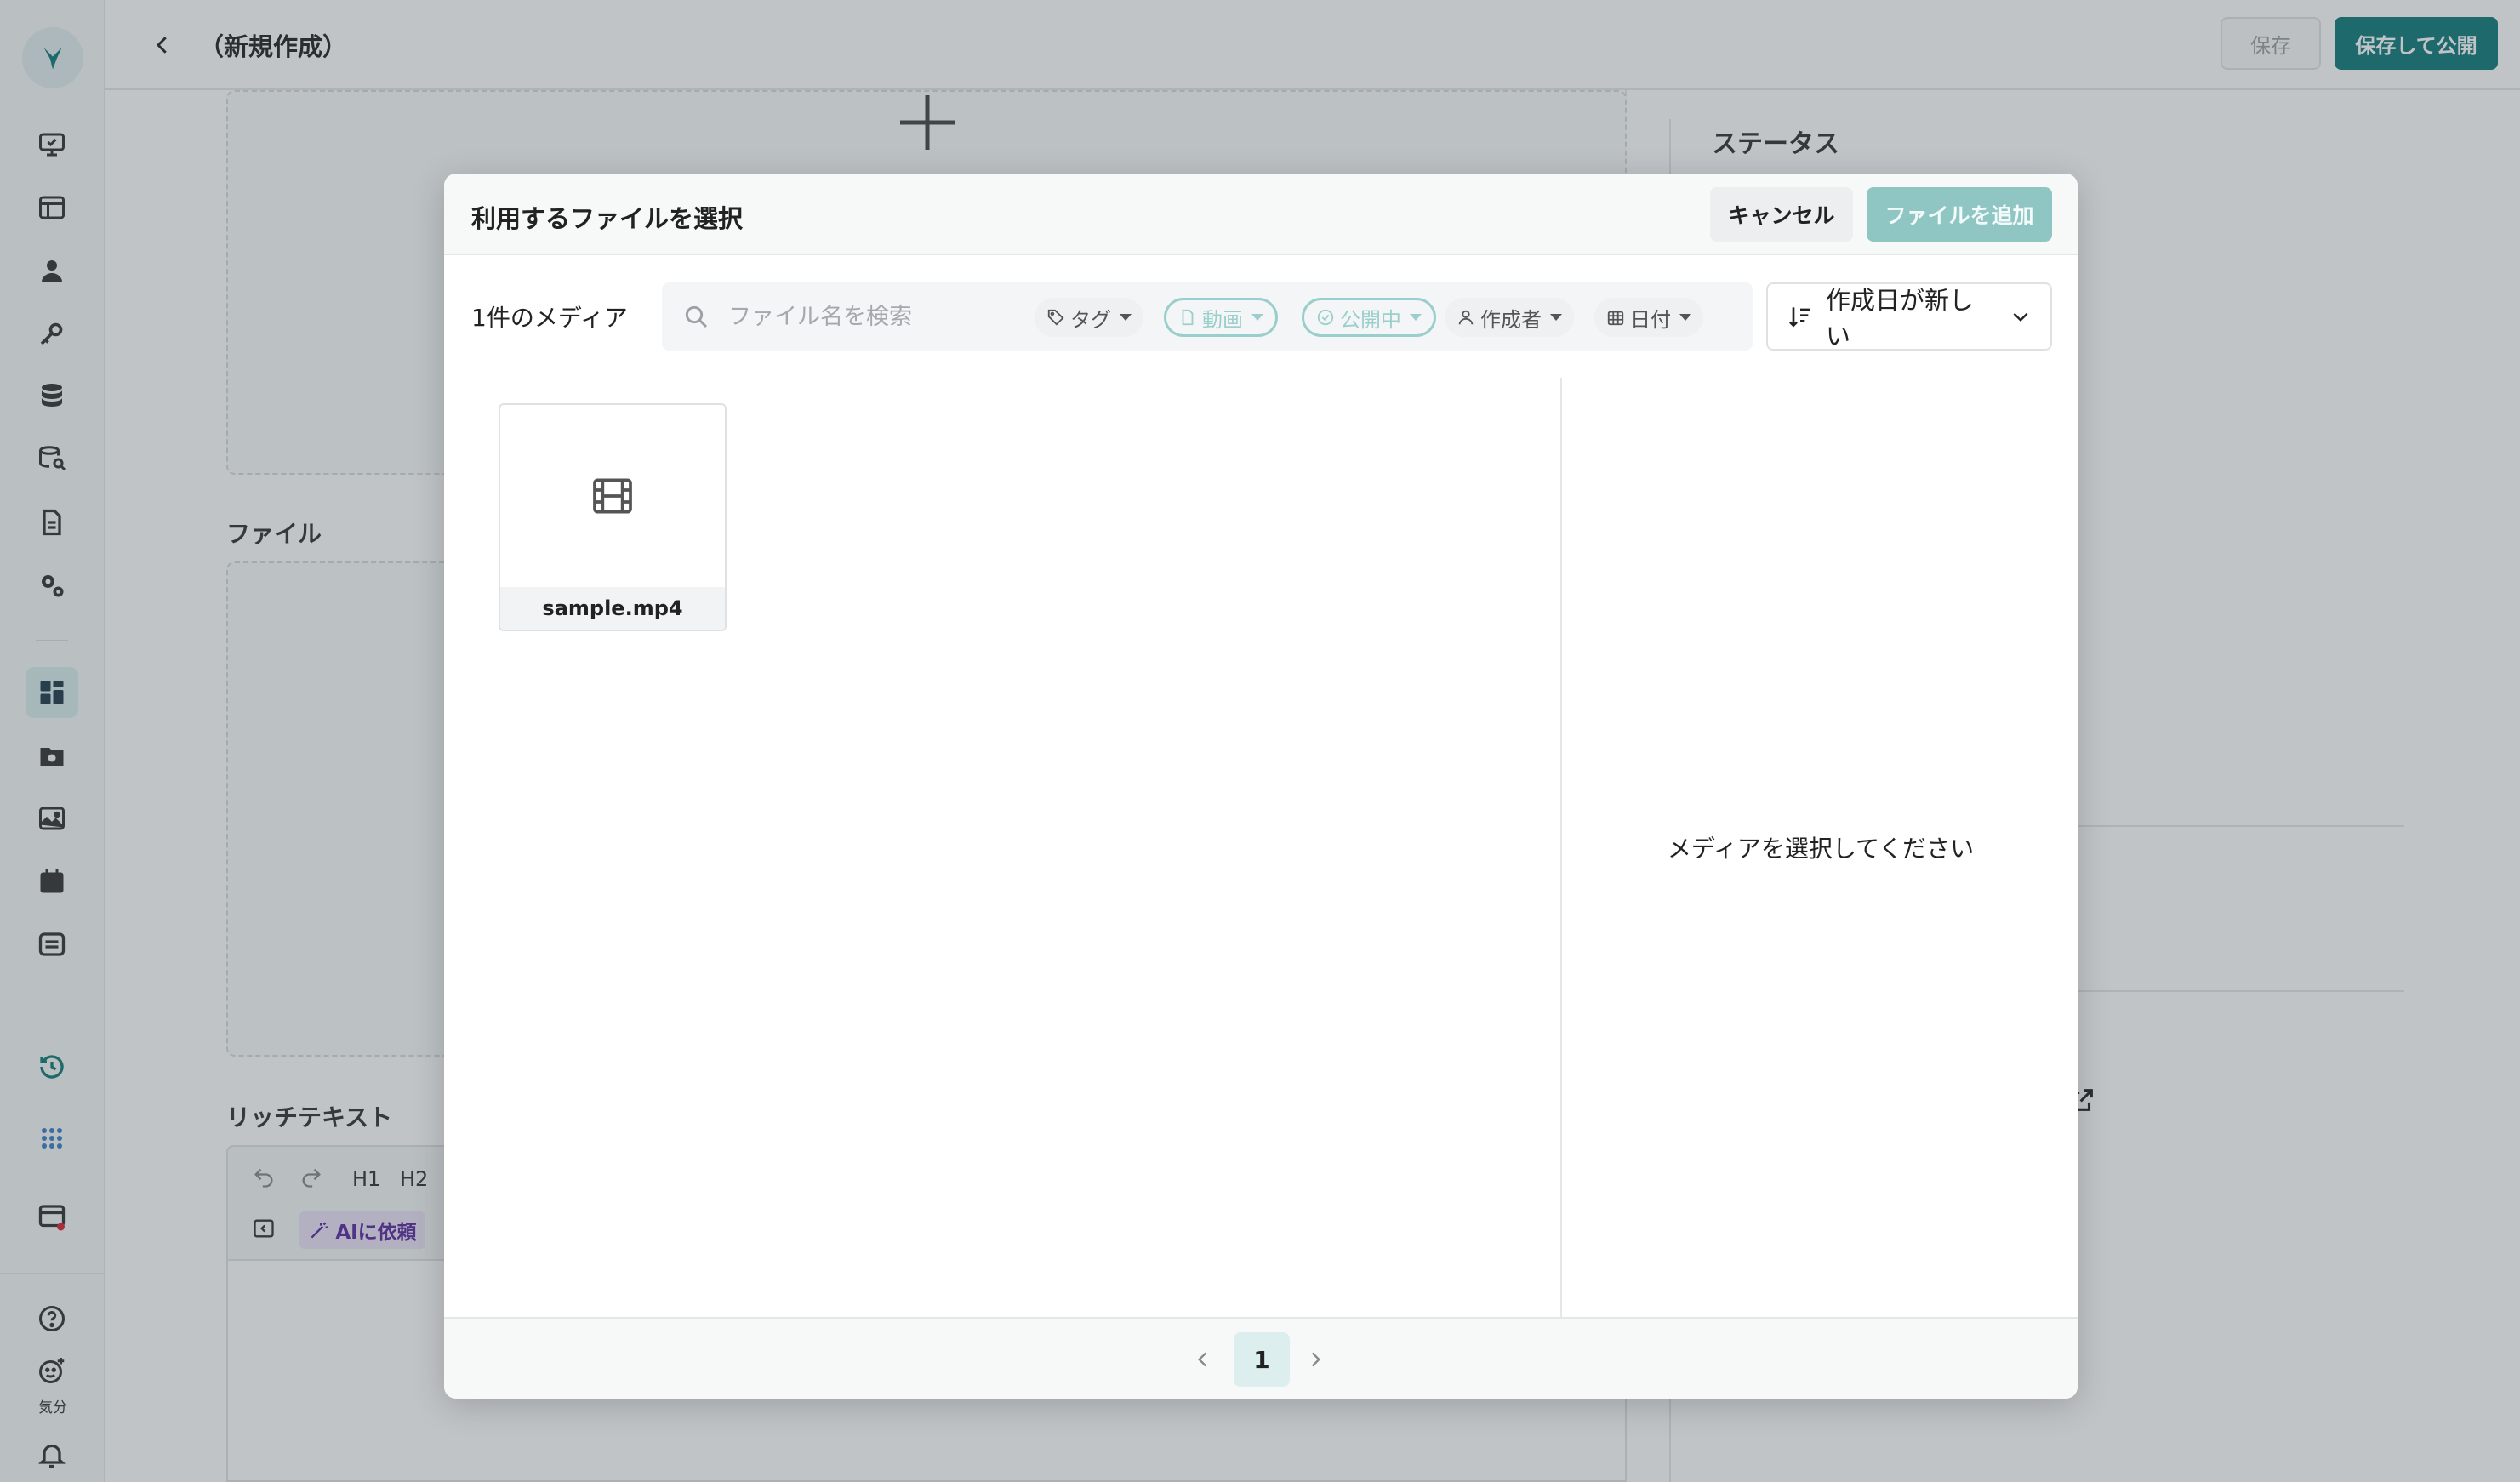 Image resolution: width=2520 pixels, height=1482 pixels. I want to click on media-count: 1件のメディア, so click(549, 318).